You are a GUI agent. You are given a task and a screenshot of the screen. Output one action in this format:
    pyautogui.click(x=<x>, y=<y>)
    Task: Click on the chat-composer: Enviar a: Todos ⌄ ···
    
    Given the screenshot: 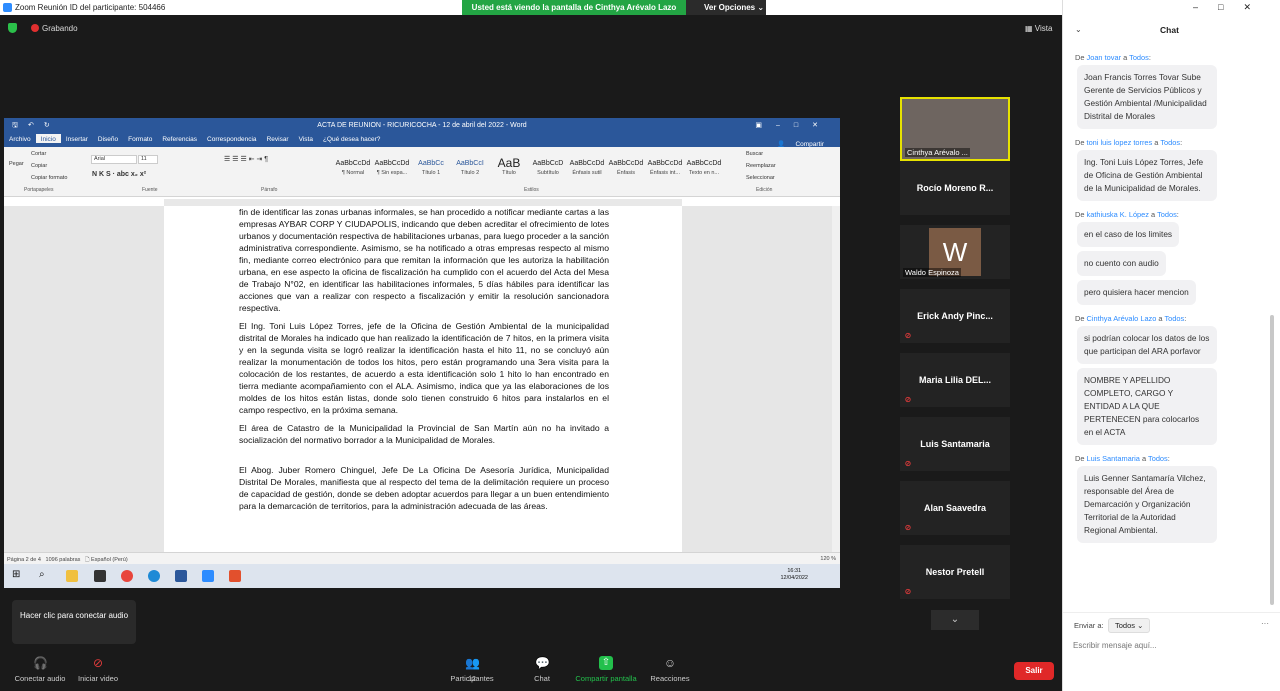 What is the action you would take?
    pyautogui.click(x=1171, y=651)
    